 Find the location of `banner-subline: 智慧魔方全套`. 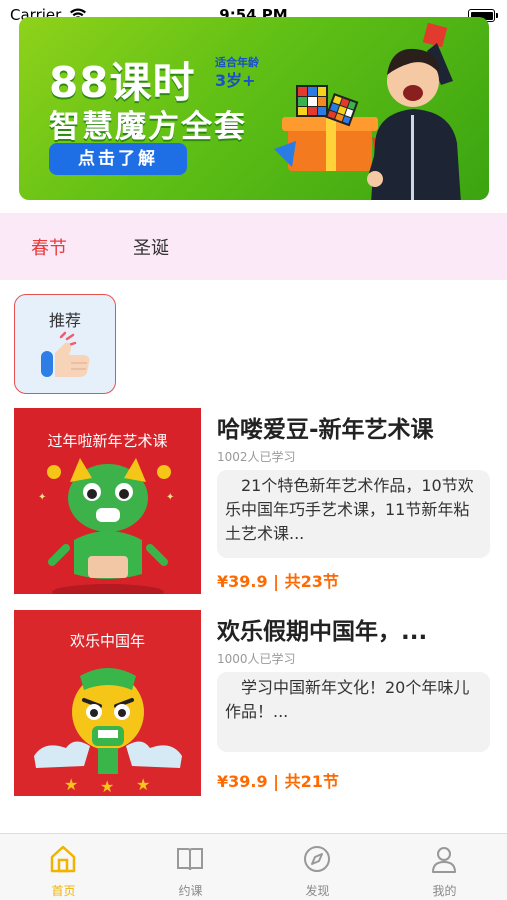

banner-subline: 智慧魔方全套 is located at coordinates (148, 127).